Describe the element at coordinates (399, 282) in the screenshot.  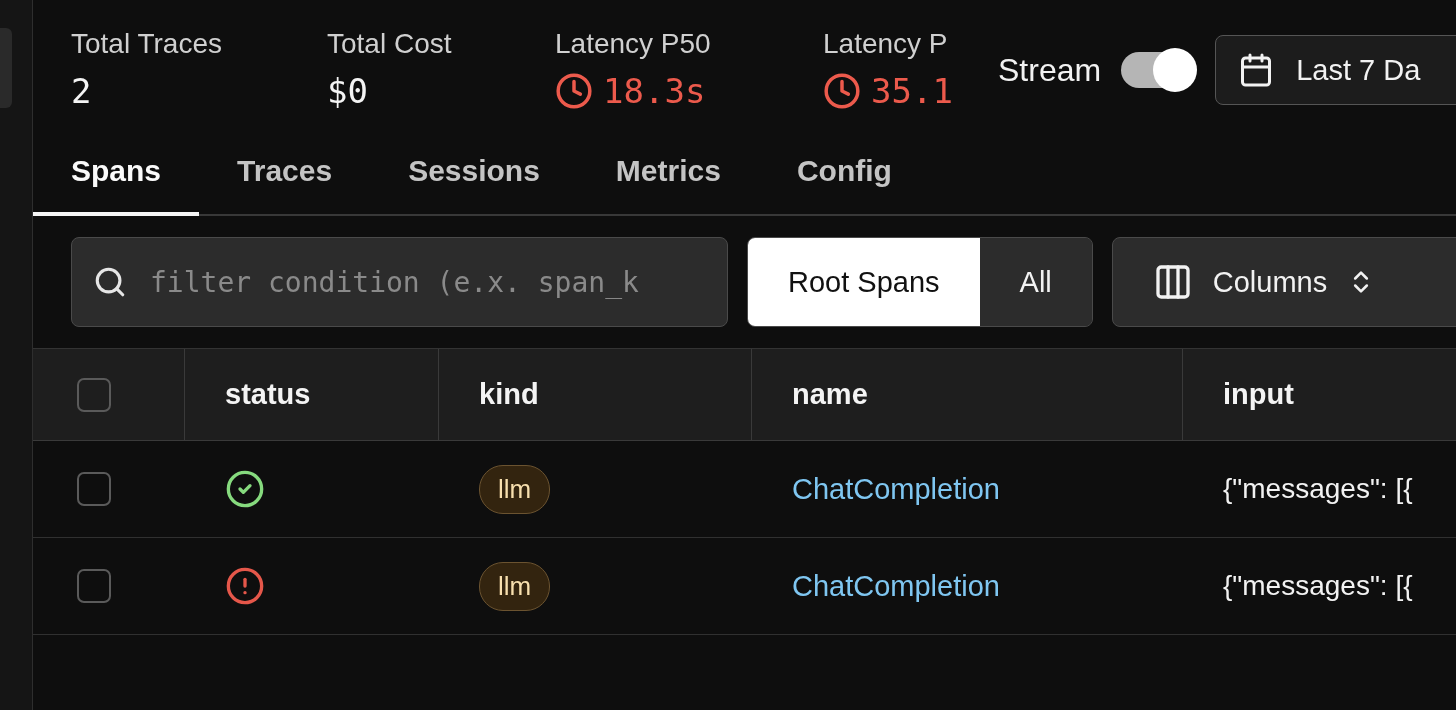
I see `filter-field: filter condition (e.x. span_k` at that location.